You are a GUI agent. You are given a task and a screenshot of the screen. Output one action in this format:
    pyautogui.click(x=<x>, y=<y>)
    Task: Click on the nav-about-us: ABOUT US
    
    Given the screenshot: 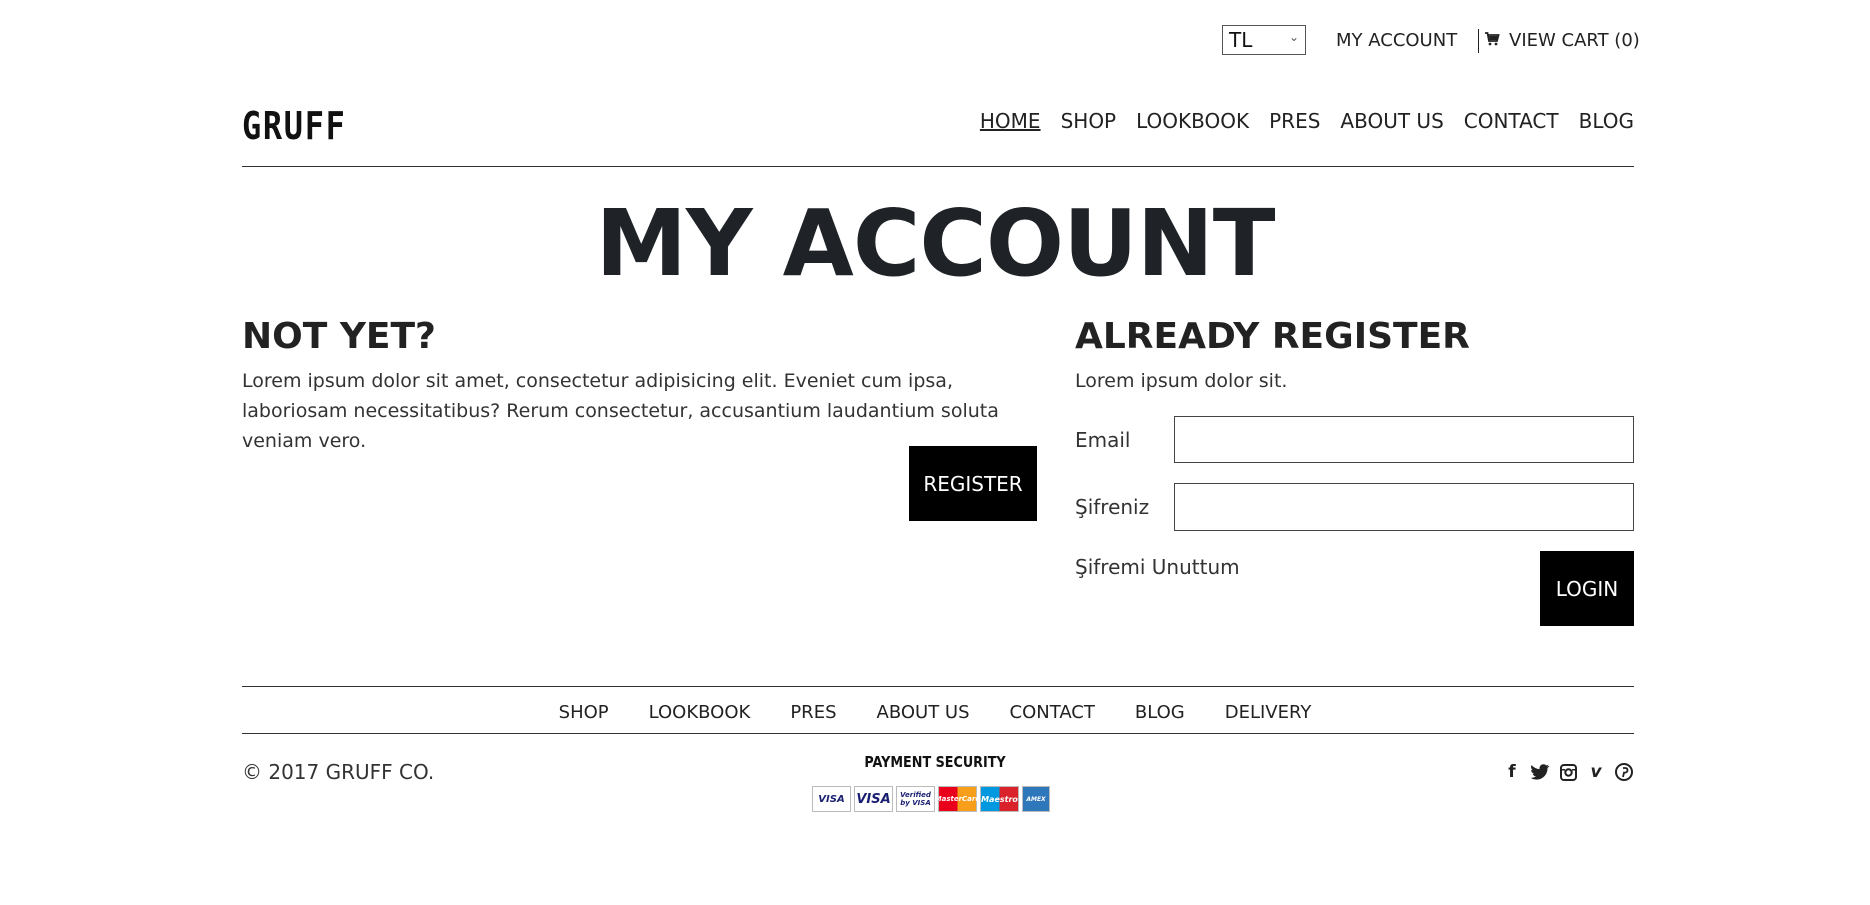 What is the action you would take?
    pyautogui.click(x=1391, y=121)
    